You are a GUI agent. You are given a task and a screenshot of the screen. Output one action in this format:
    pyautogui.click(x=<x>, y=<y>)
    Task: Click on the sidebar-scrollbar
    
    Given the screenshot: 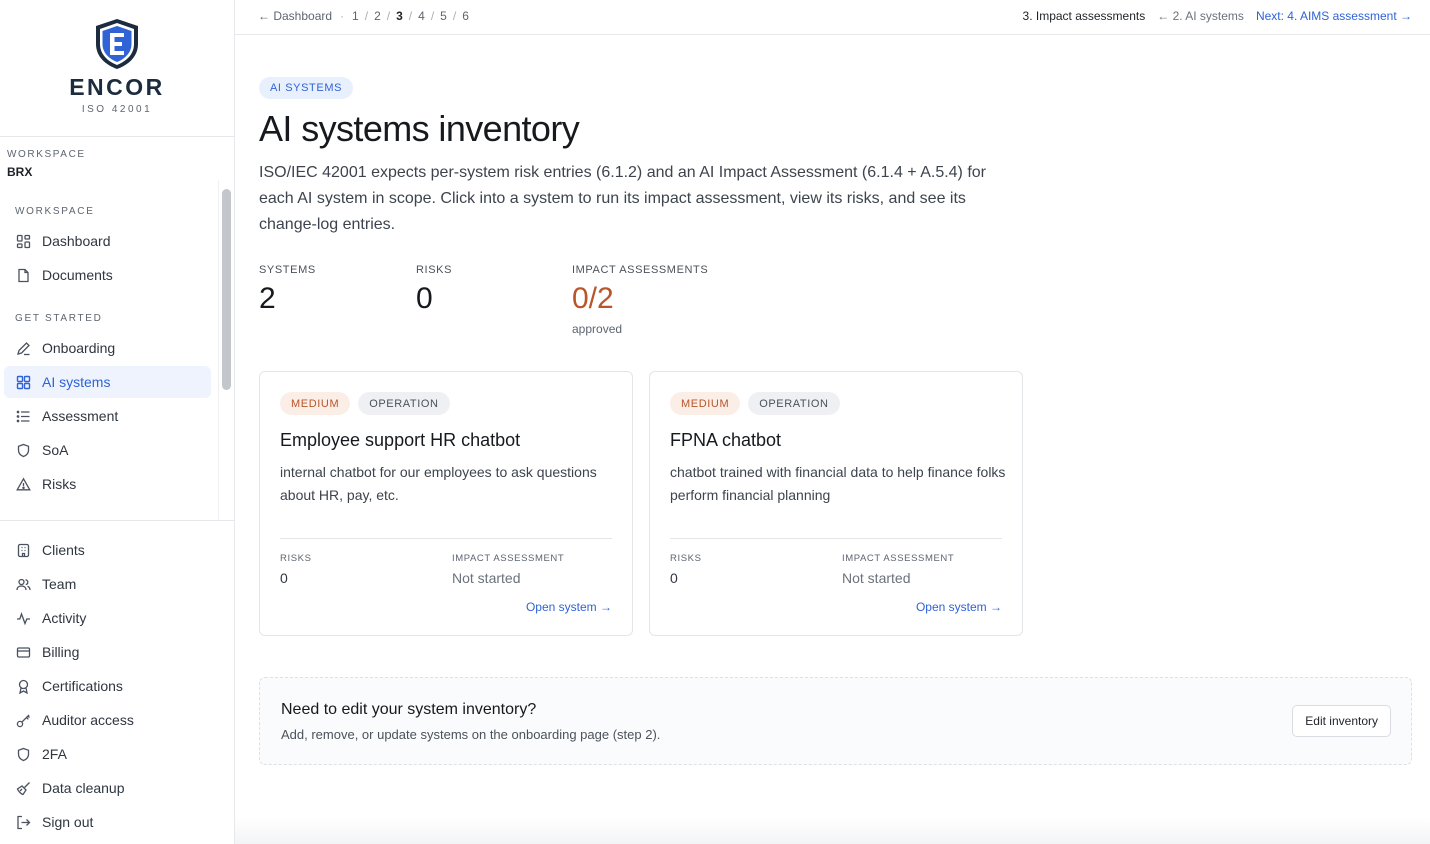 What is the action you would take?
    pyautogui.click(x=226, y=289)
    